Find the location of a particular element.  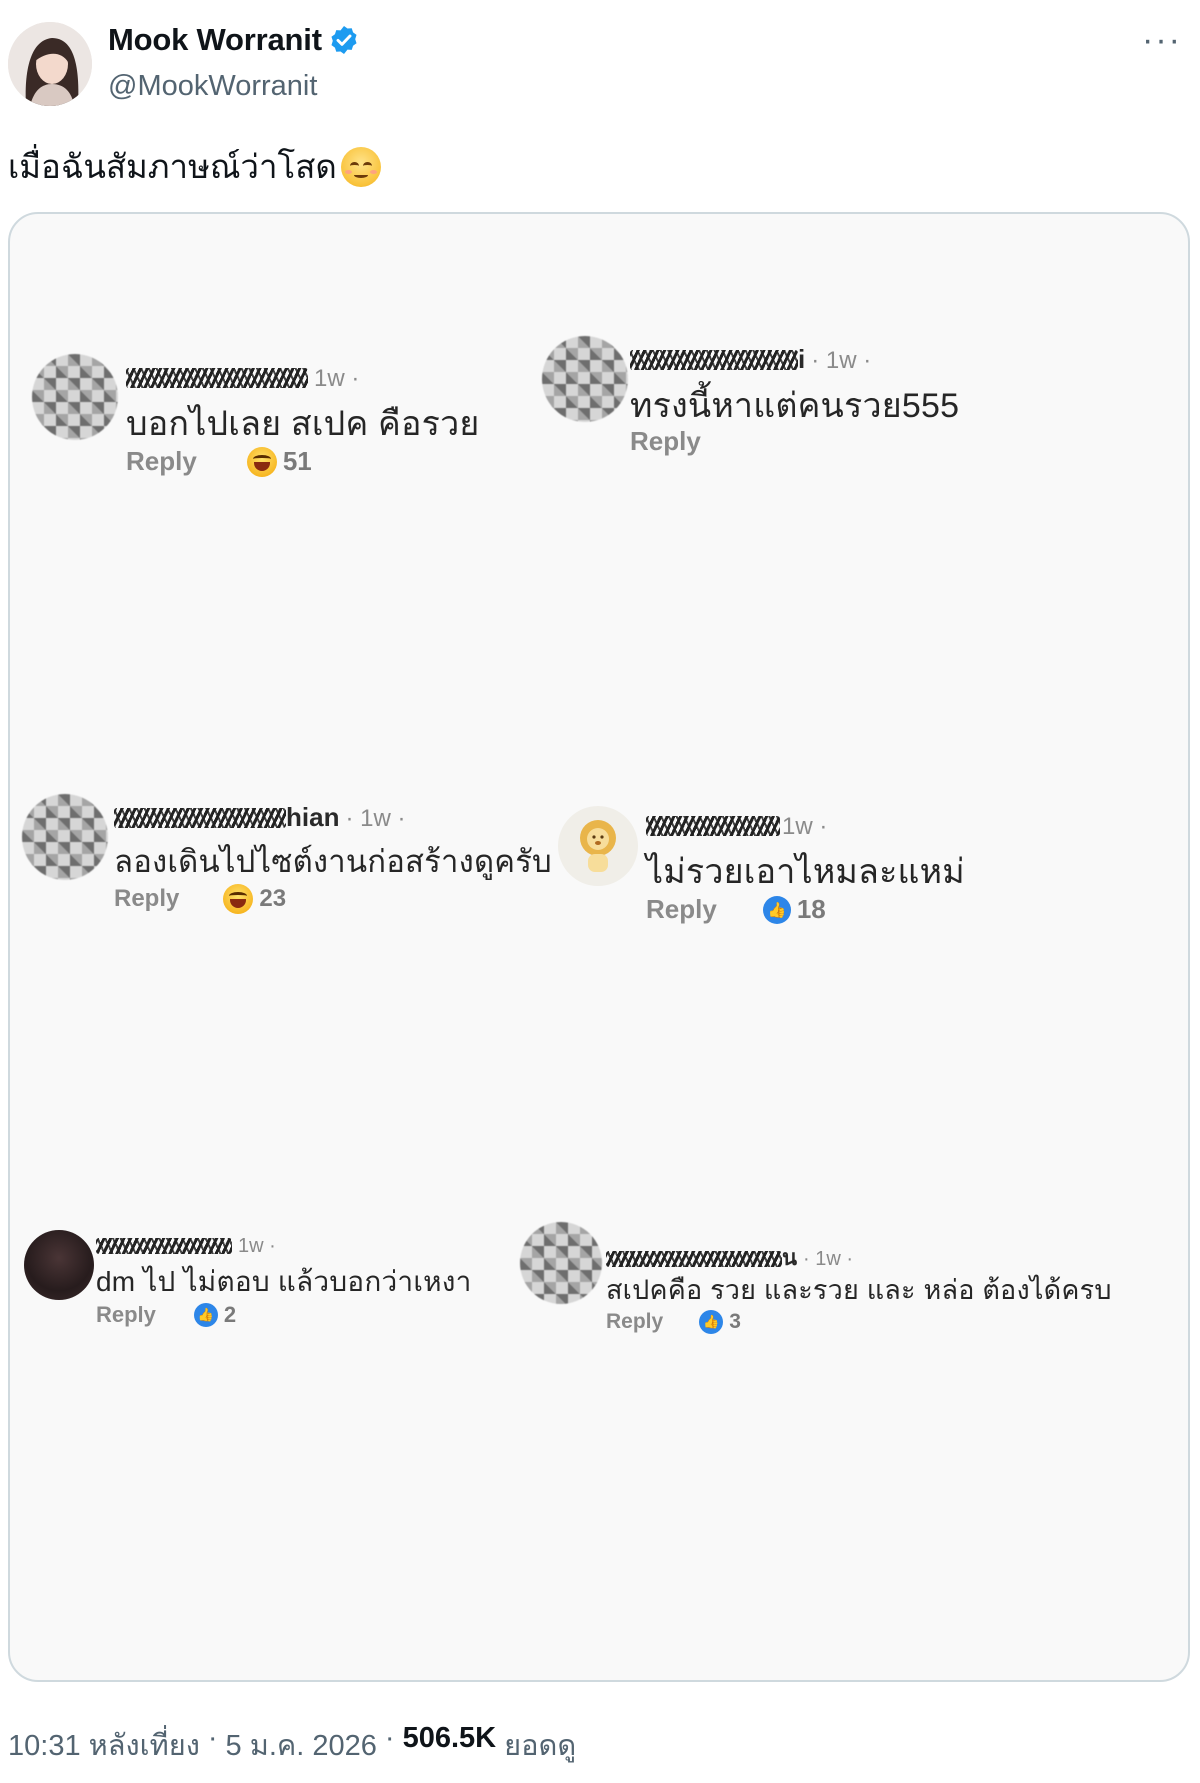

comment-reaction: 👍 3 is located at coordinates (720, 1322).